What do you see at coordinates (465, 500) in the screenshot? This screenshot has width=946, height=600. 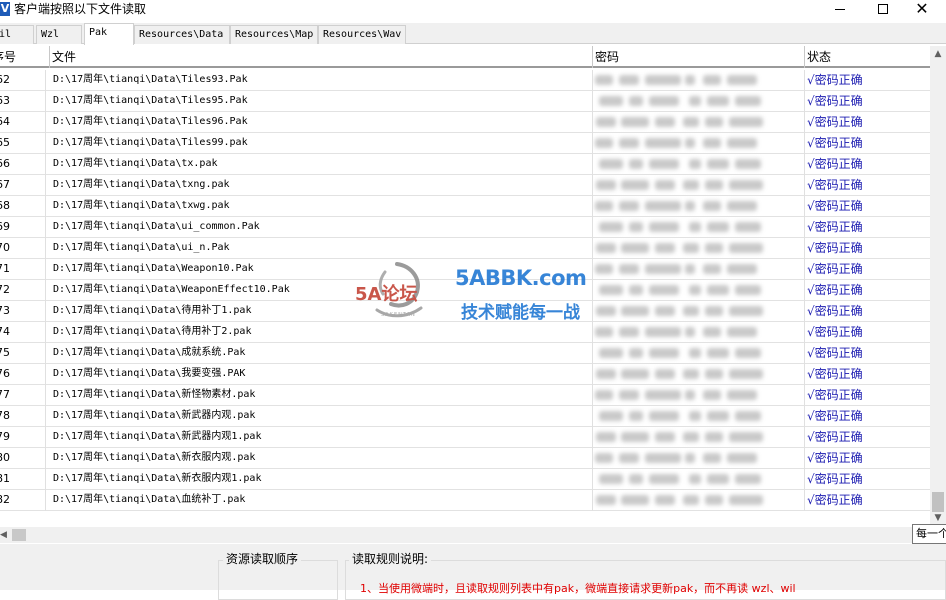 I see `table-row: 82D:\17周年\tianqi\Data\血统补丁.pak √密码正确` at bounding box center [465, 500].